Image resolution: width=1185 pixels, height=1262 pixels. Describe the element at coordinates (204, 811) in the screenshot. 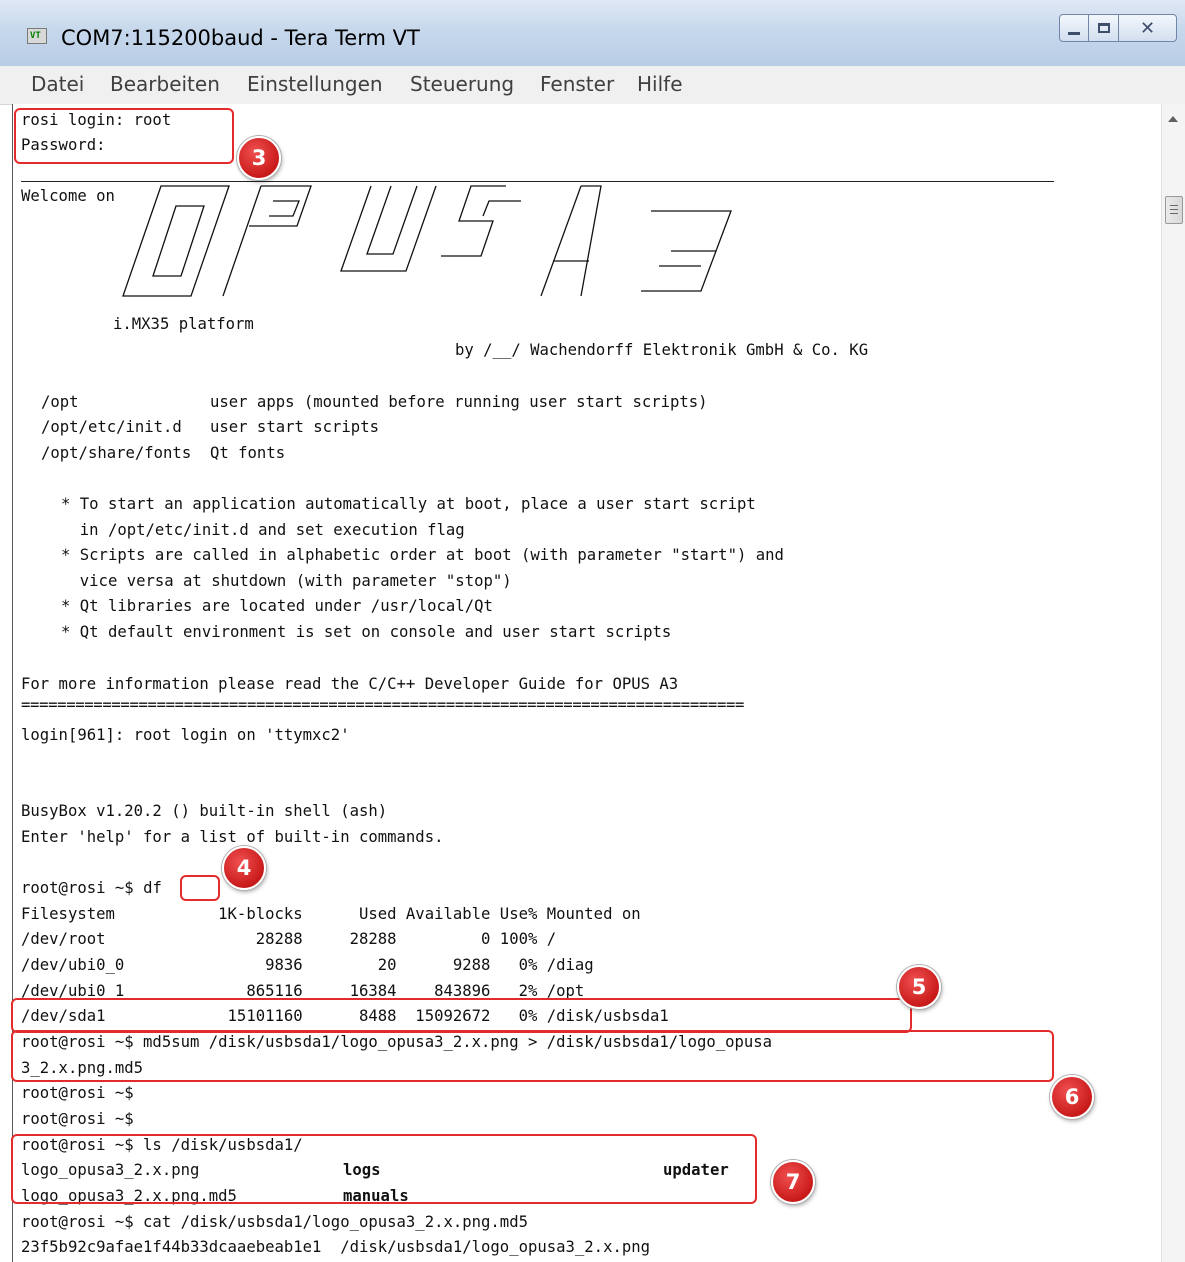

I see `busybox-line: BusyBox v1.20.2 () built-in shell (ash)` at that location.